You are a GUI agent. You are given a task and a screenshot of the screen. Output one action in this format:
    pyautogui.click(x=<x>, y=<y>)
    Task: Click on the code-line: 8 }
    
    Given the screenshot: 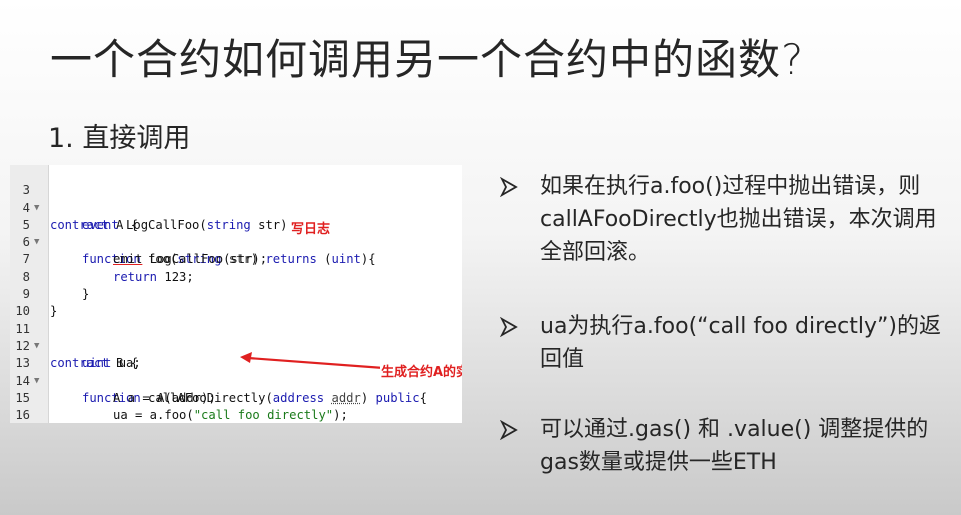 What is the action you would take?
    pyautogui.click(x=50, y=276)
    